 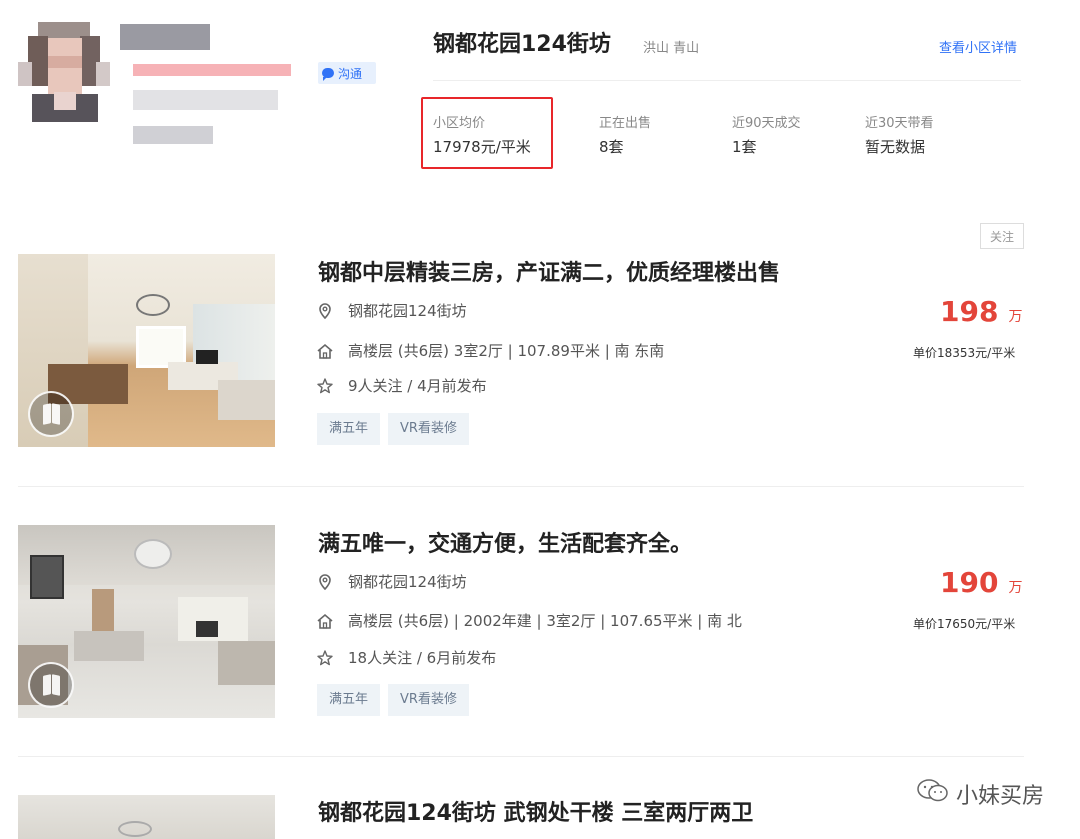 I want to click on listing-follow-line: 9人关注 / 4月前发布, so click(x=401, y=385).